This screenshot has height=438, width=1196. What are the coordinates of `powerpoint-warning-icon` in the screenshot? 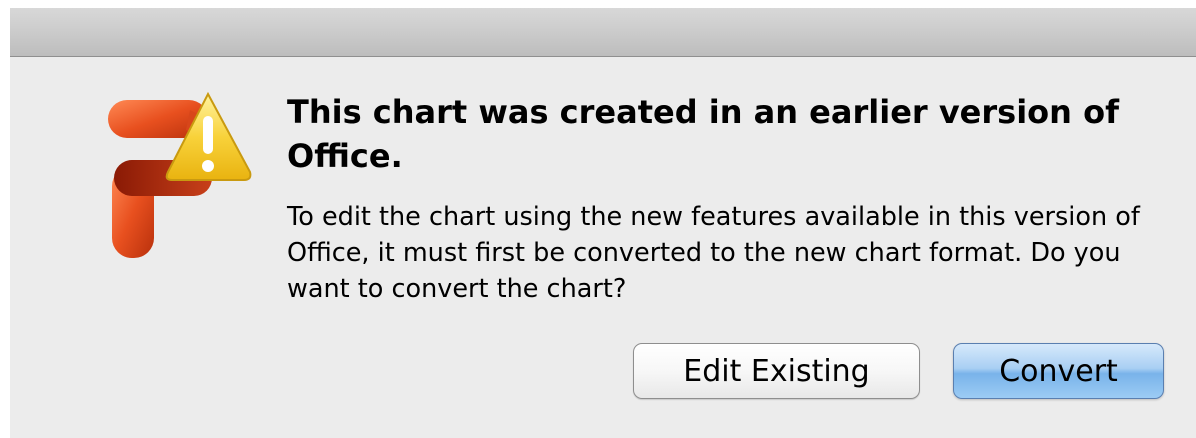 It's located at (175, 175).